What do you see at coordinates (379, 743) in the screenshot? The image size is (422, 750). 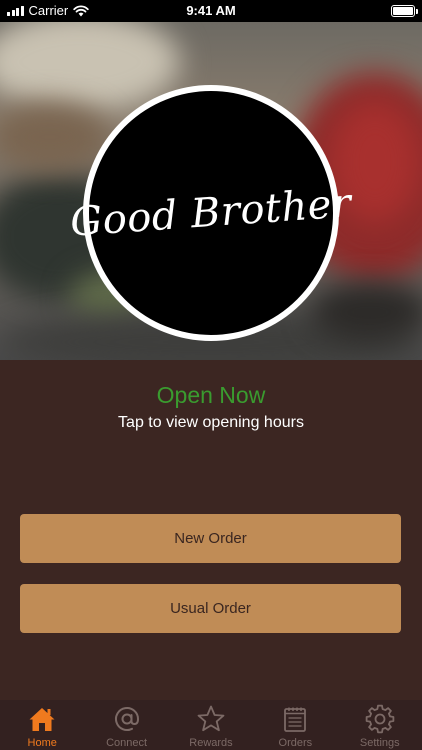 I see `tab-settings-label: Settings` at bounding box center [379, 743].